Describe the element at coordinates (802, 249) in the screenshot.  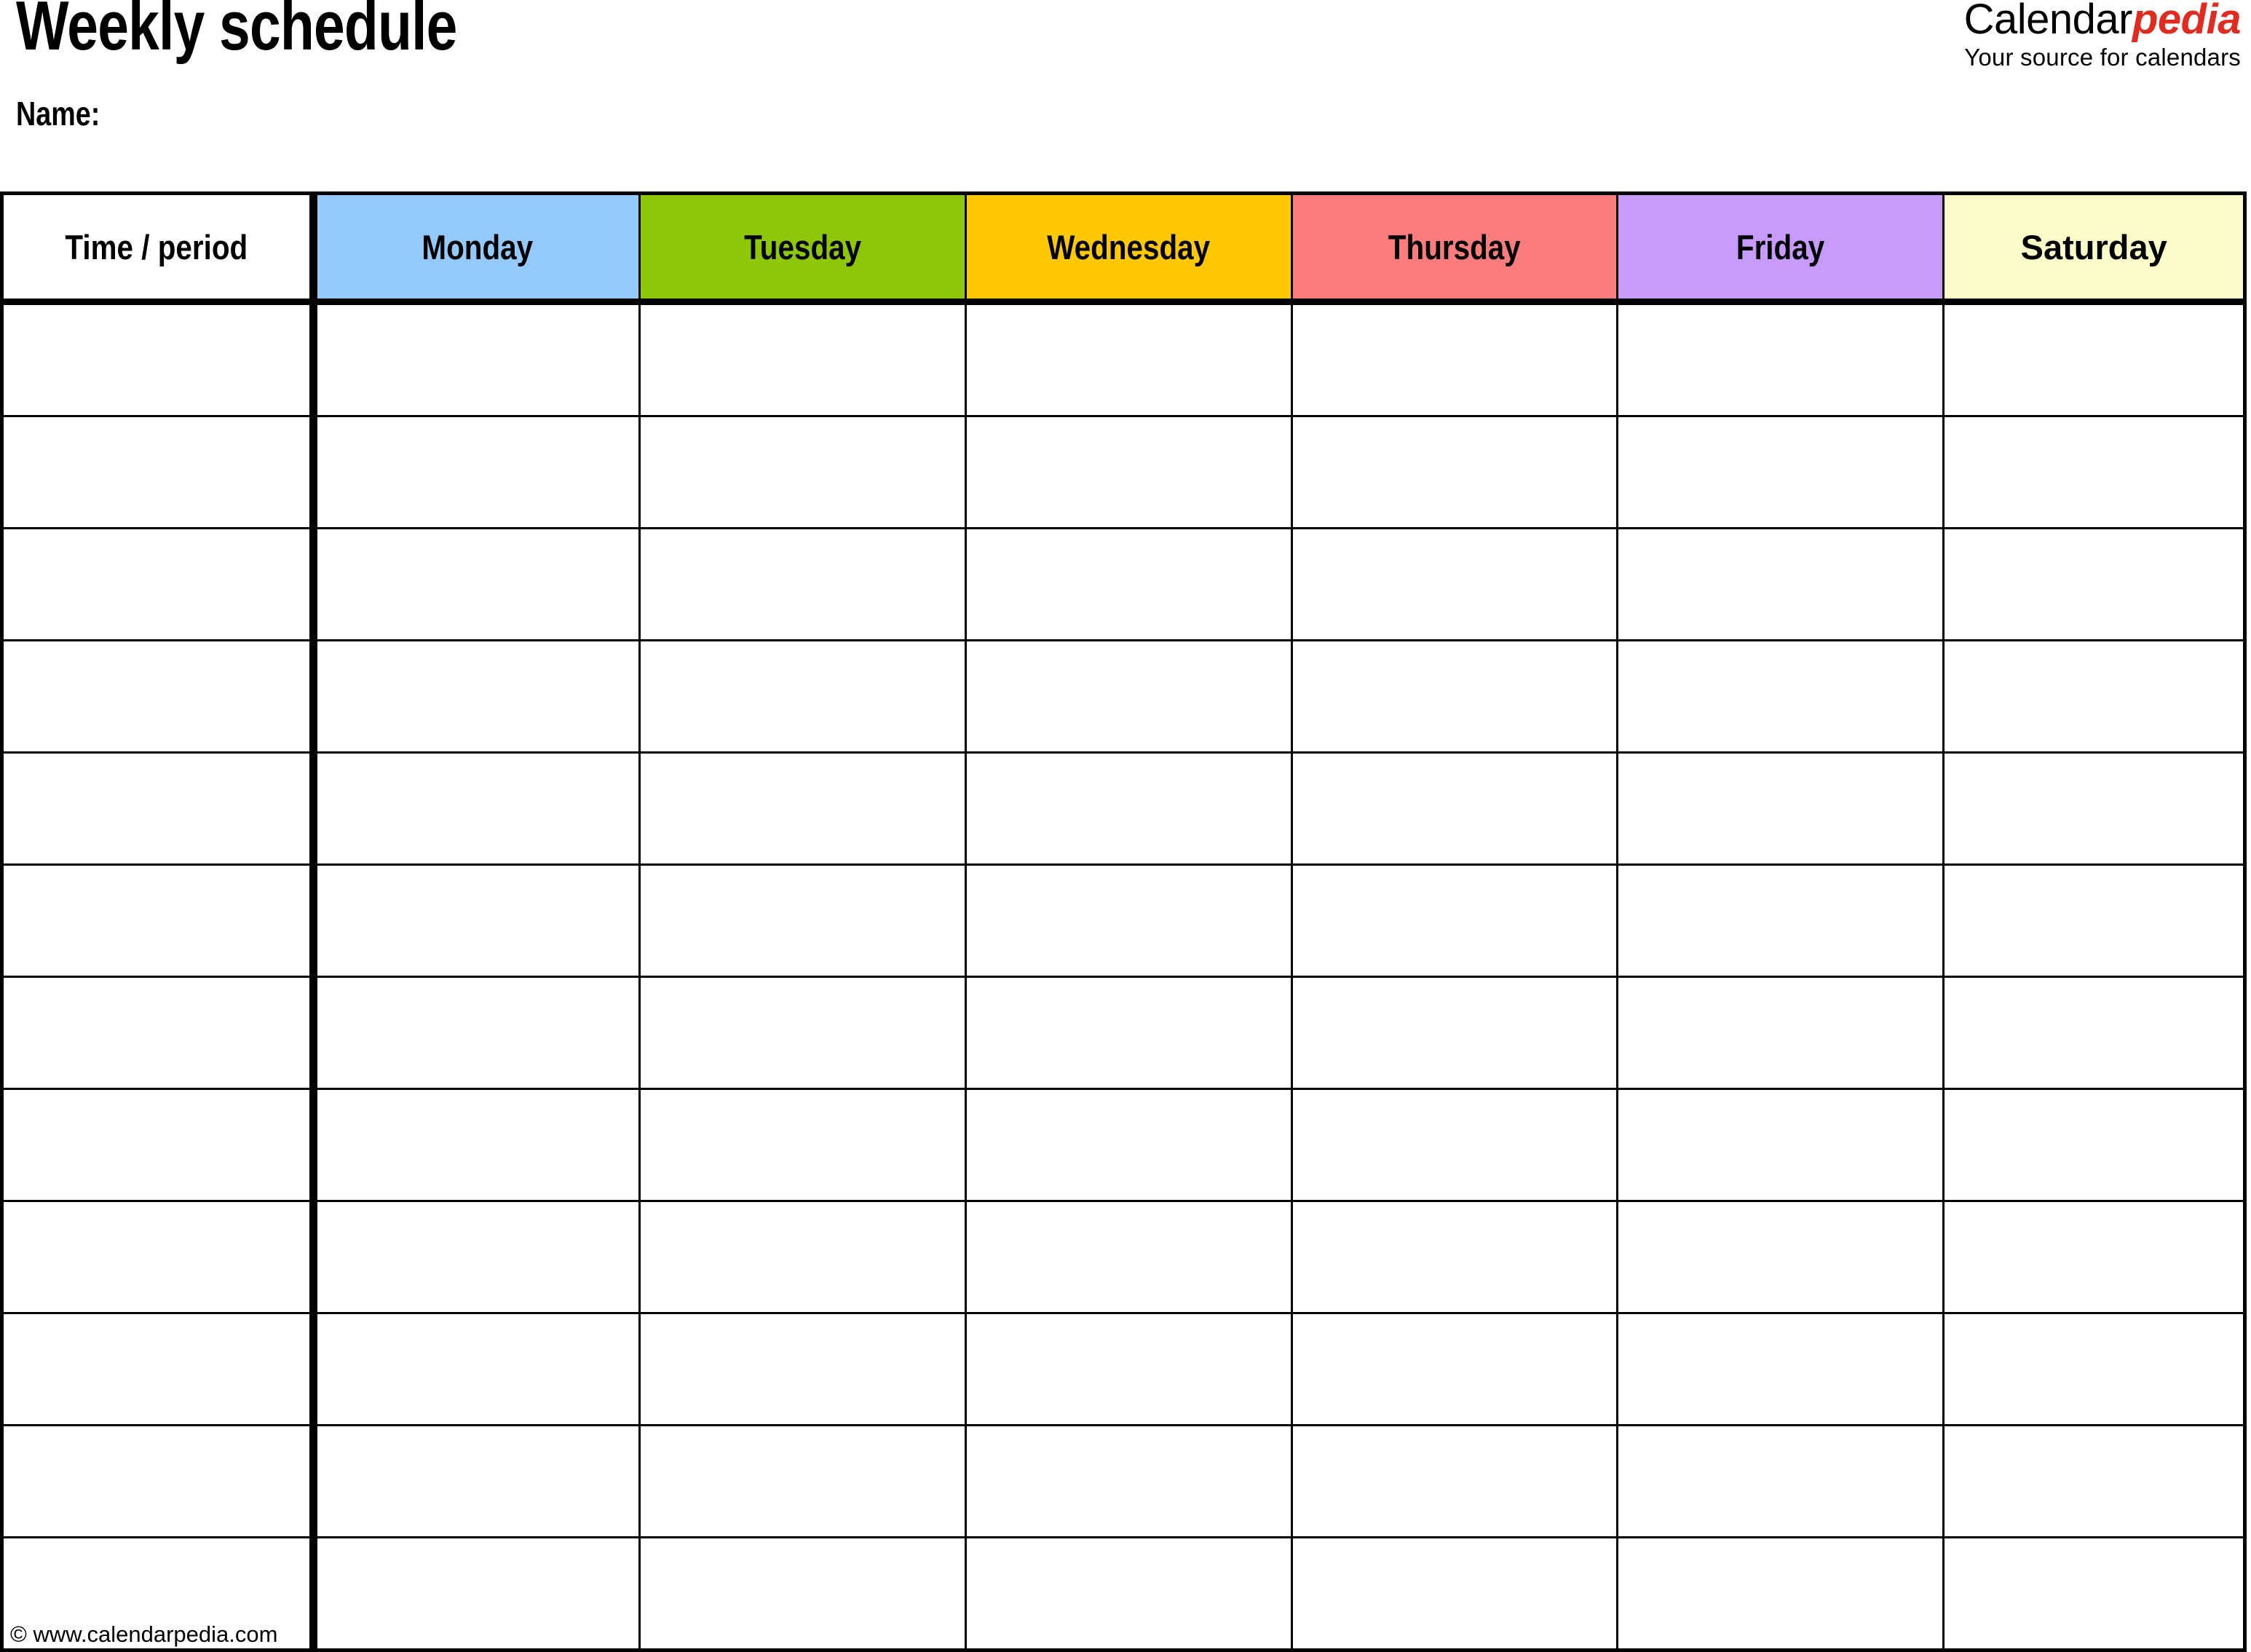
I see `column-header-tuesday: Tuesday` at that location.